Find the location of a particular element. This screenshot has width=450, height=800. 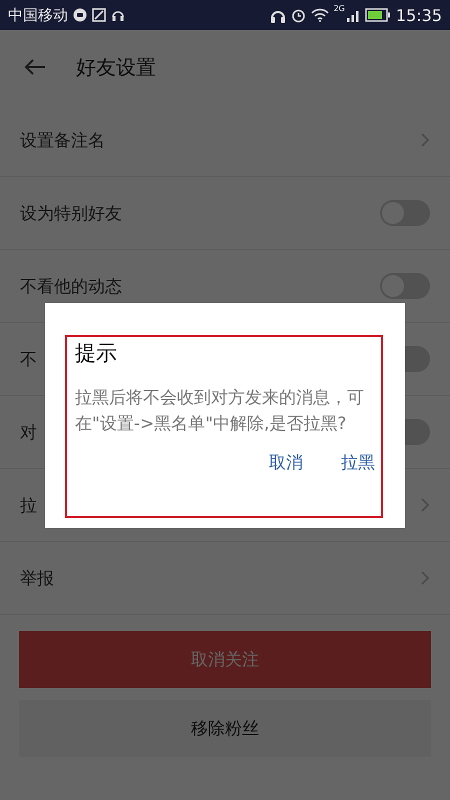

carrier-name: 中国移动 is located at coordinates (38, 15).